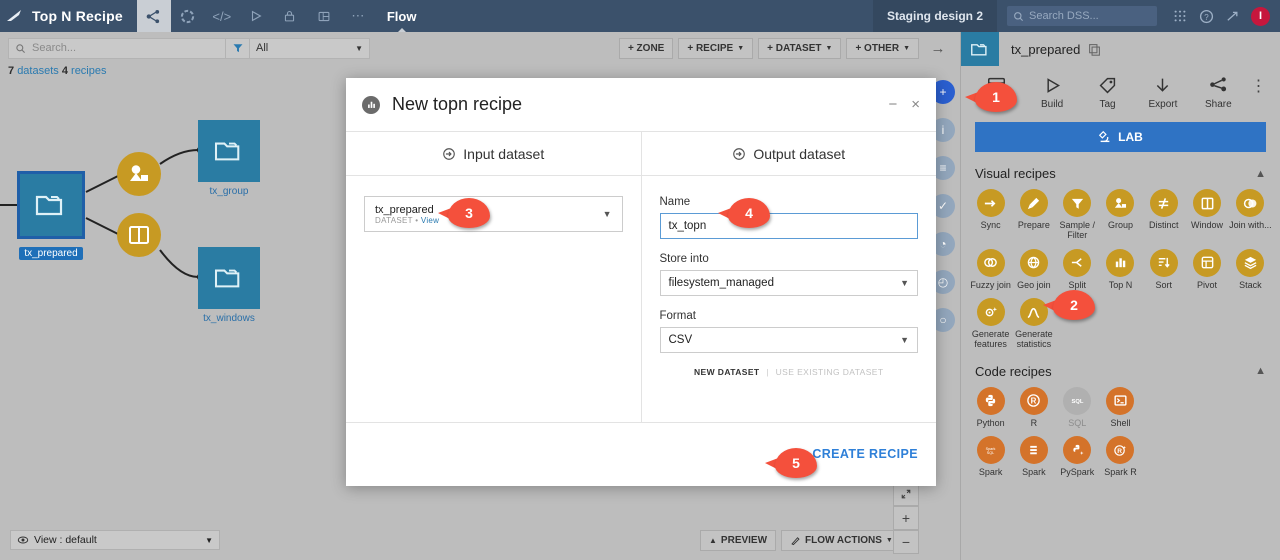  I want to click on build-button: Build, so click(1051, 93).